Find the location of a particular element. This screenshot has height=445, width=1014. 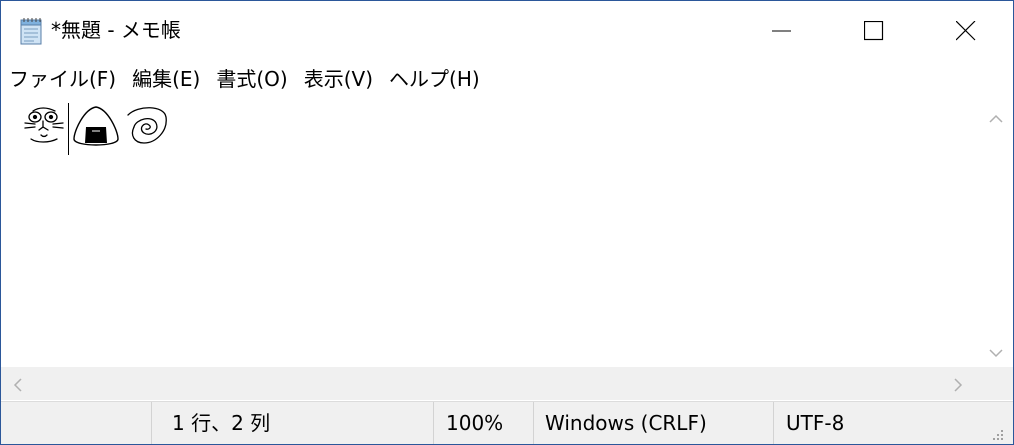

onigiri-doodle-icon is located at coordinates (96, 127).